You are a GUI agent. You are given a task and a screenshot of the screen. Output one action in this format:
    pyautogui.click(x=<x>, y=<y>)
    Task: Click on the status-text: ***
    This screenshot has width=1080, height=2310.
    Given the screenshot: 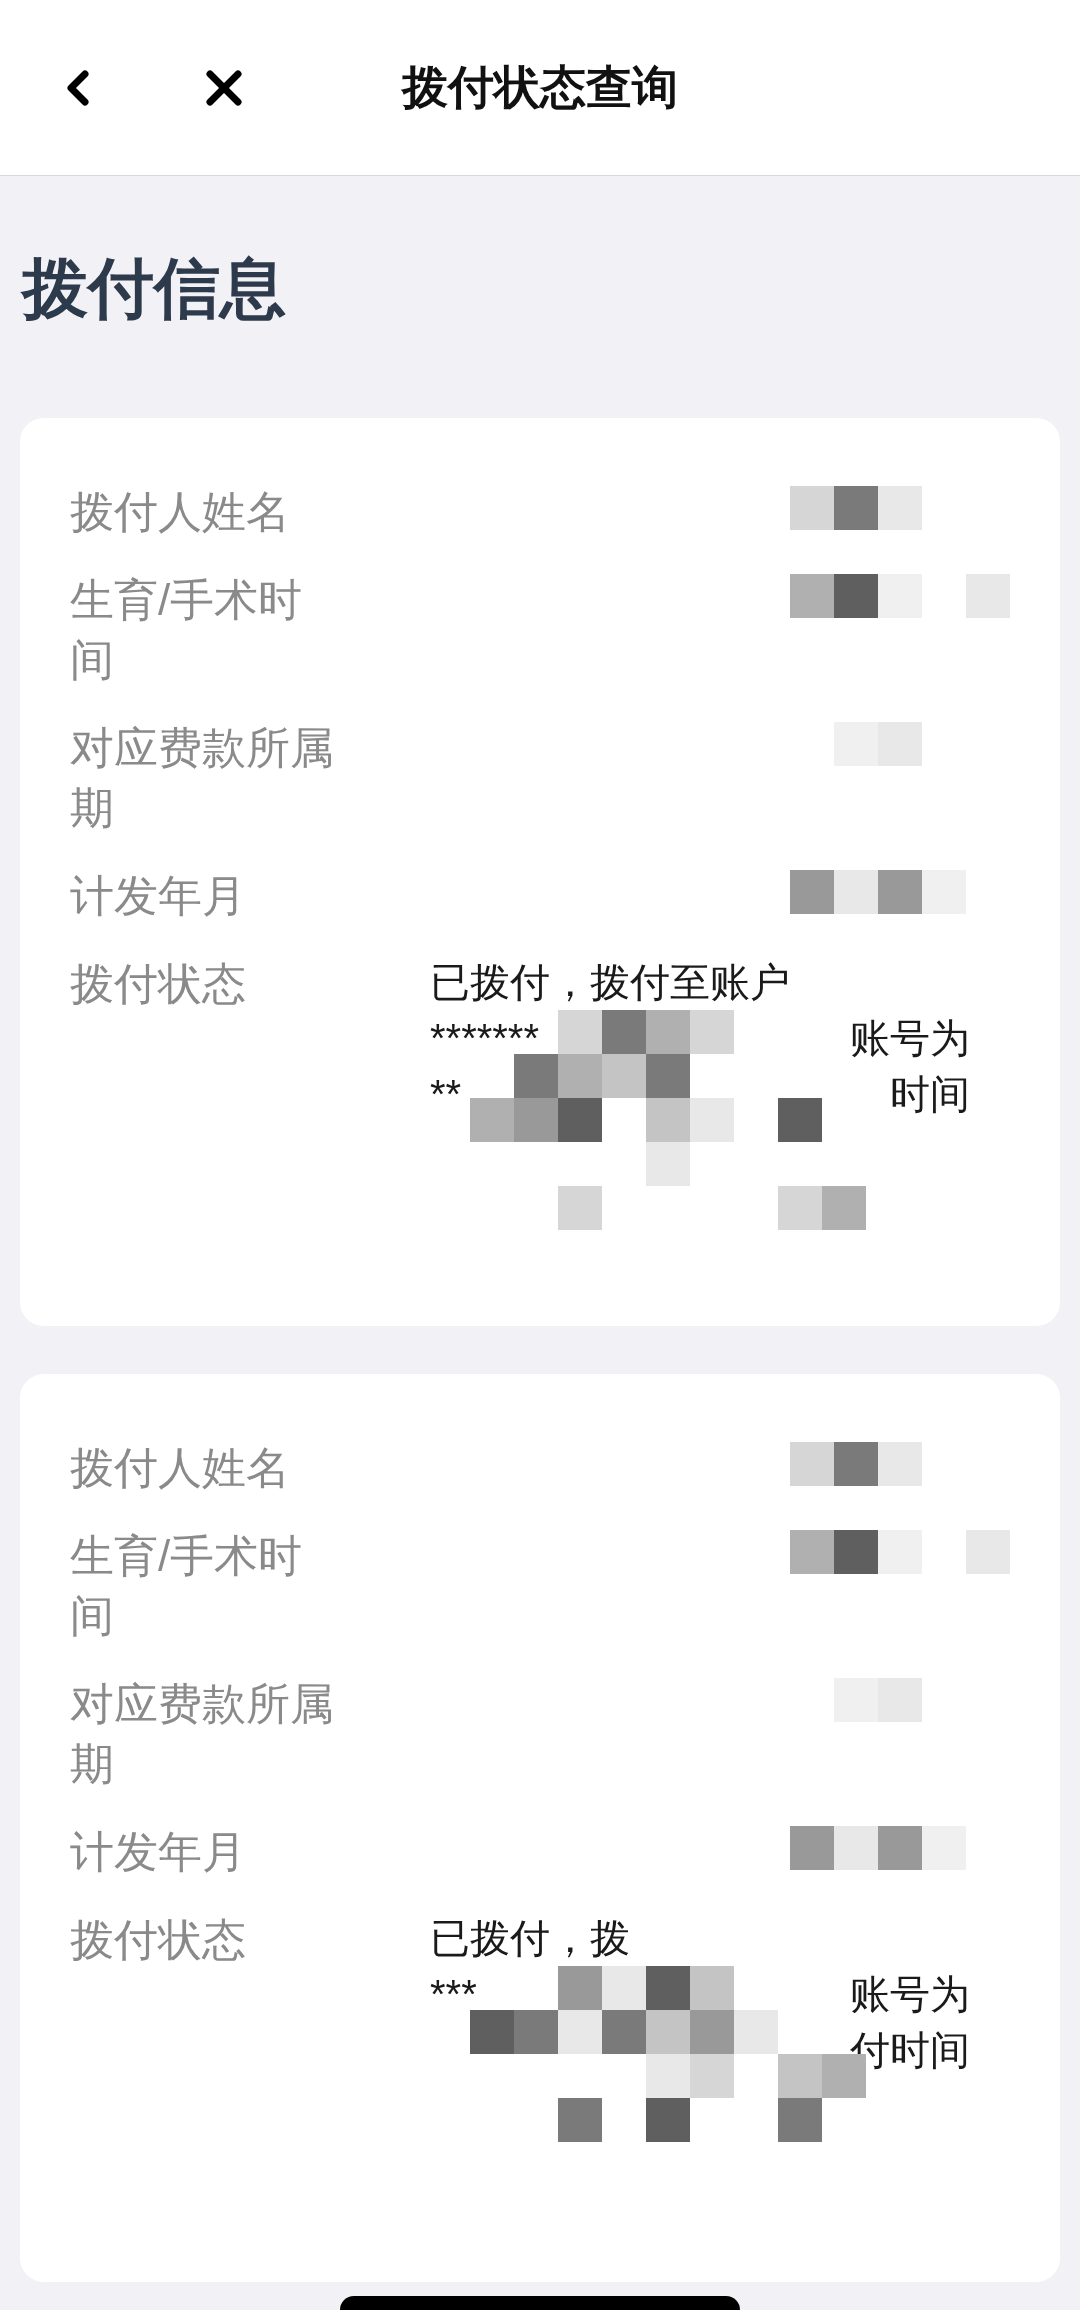 What is the action you would take?
    pyautogui.click(x=453, y=1994)
    